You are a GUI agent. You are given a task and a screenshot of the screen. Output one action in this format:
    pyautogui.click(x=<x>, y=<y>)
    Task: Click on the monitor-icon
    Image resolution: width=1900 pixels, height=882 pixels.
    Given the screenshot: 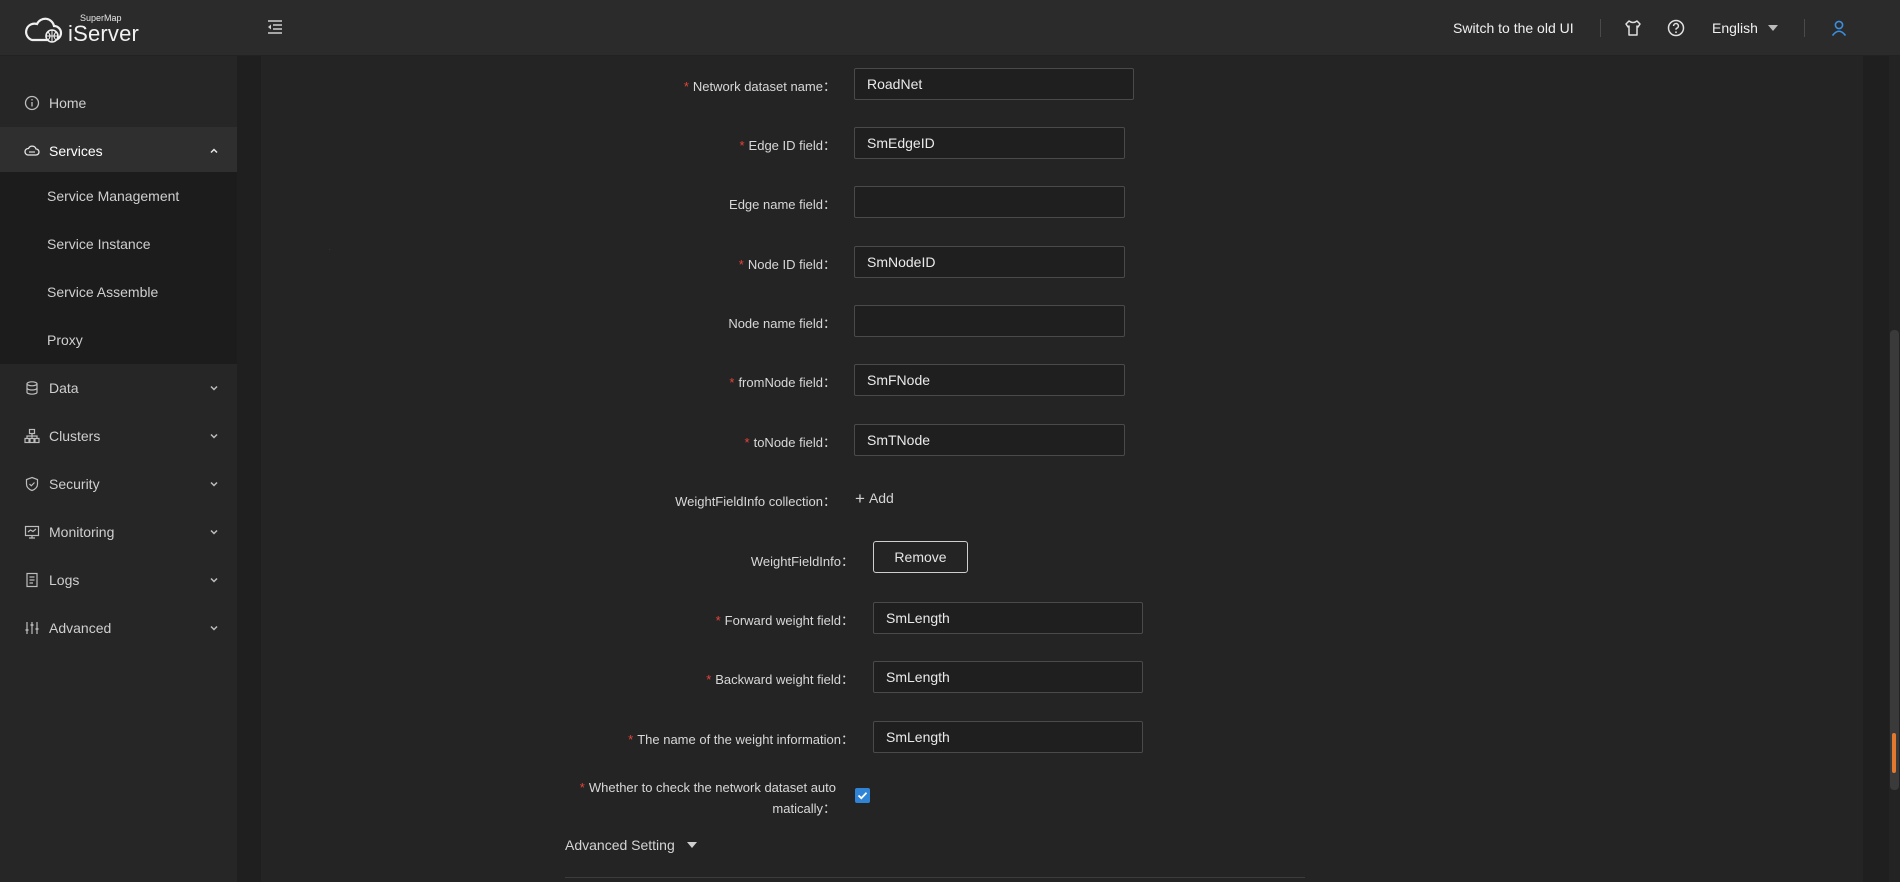 What is the action you would take?
    pyautogui.click(x=32, y=532)
    